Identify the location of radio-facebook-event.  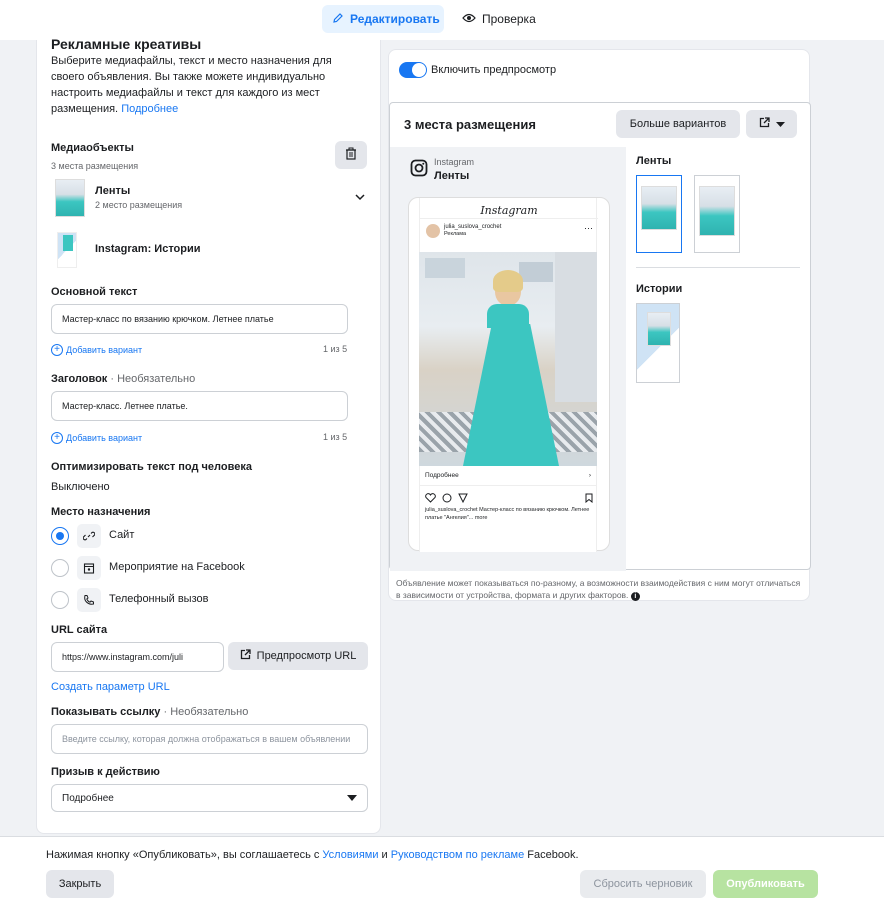
(60, 568).